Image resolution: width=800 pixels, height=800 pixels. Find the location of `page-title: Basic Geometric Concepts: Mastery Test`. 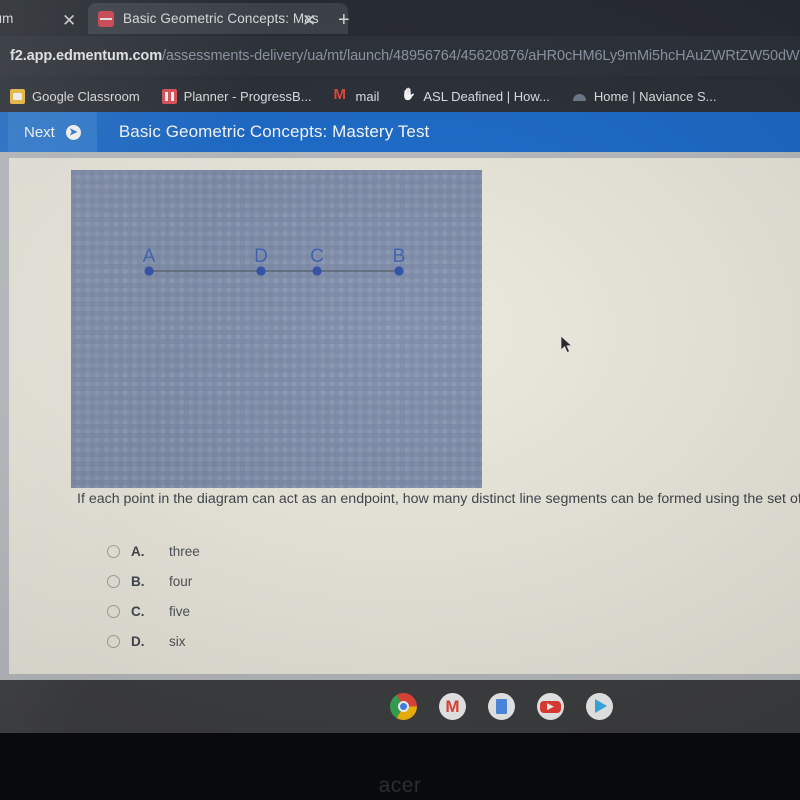

page-title: Basic Geometric Concepts: Mastery Test is located at coordinates (274, 131).